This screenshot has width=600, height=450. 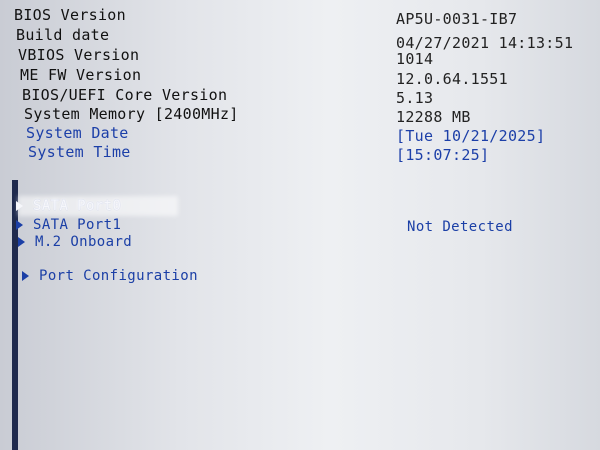 I want to click on menu-item-sata-port0: SATA Port0, so click(x=68, y=206).